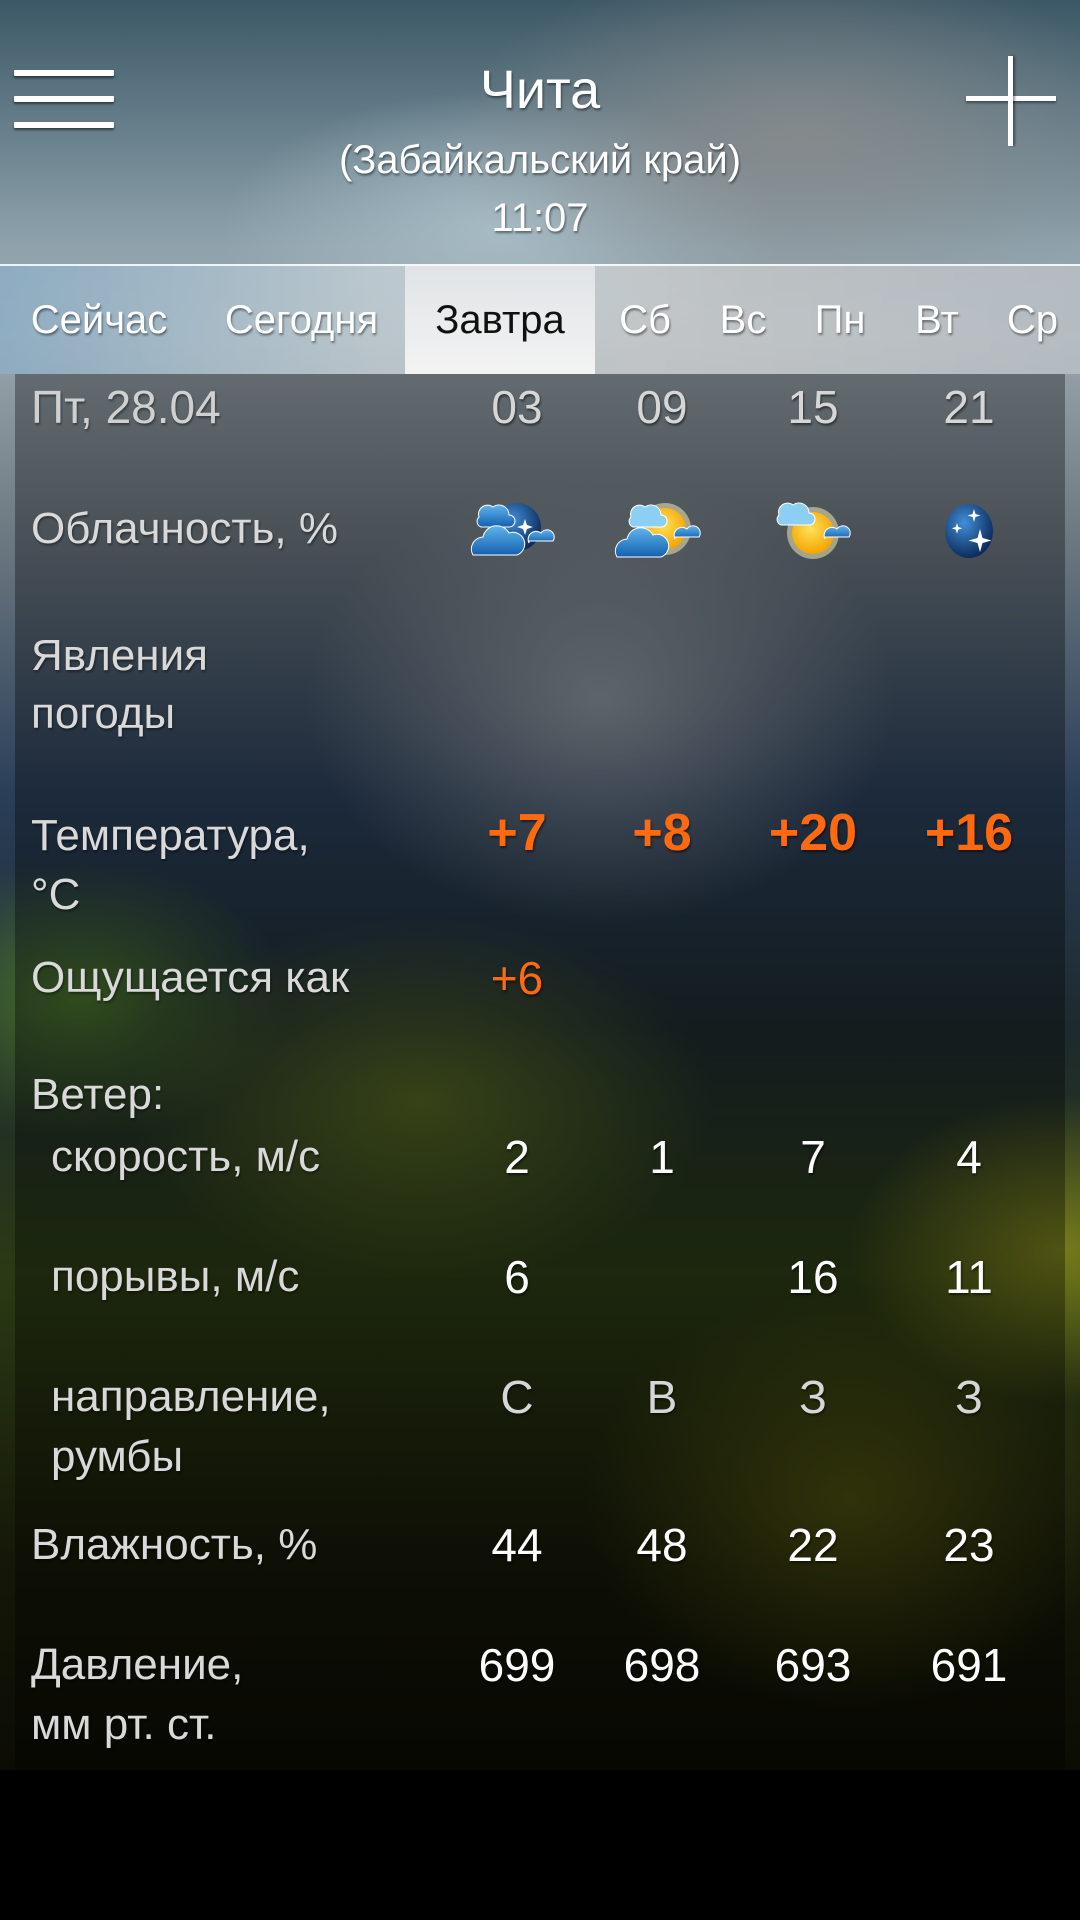 Image resolution: width=1080 pixels, height=1920 pixels. I want to click on temperature-unit-label: °C, so click(56, 894).